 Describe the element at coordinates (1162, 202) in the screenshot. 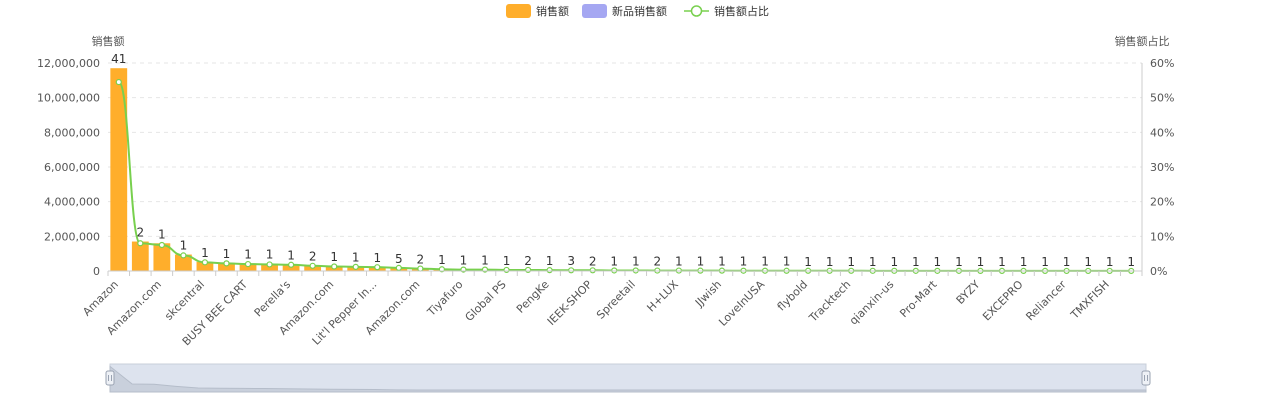

I see `y-right-tick-label: 20%` at that location.